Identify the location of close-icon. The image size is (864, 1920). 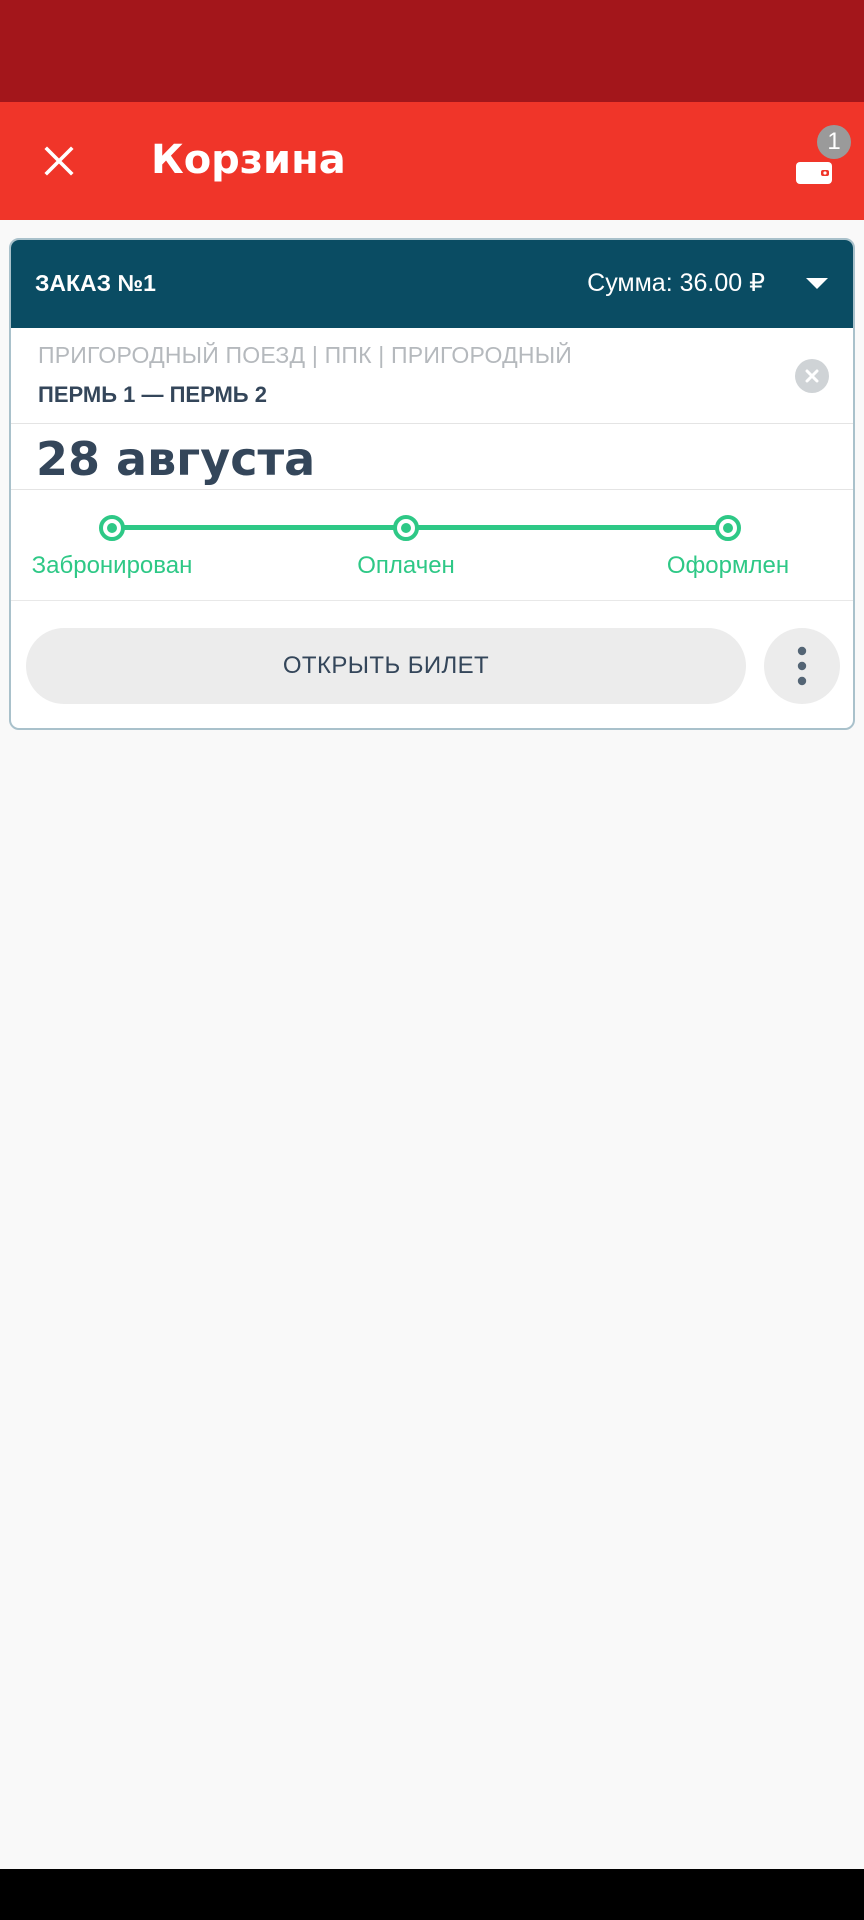
(59, 161).